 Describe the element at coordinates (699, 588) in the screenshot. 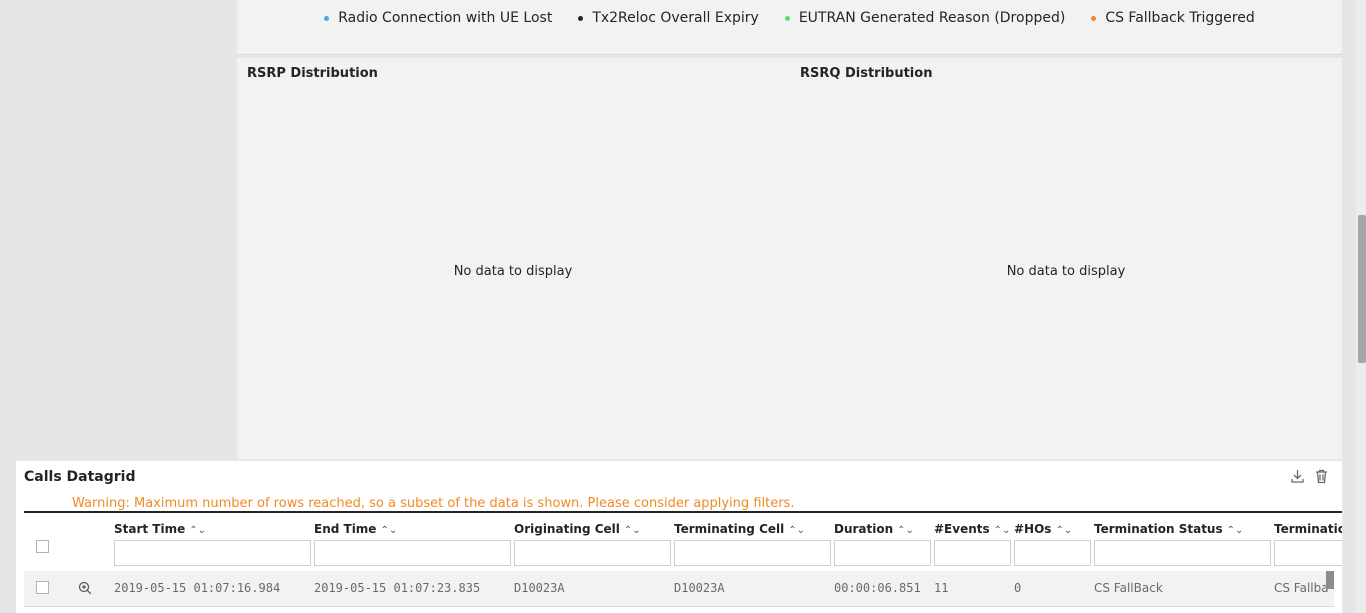

I see `cell-terminating-cell: D10023A` at that location.